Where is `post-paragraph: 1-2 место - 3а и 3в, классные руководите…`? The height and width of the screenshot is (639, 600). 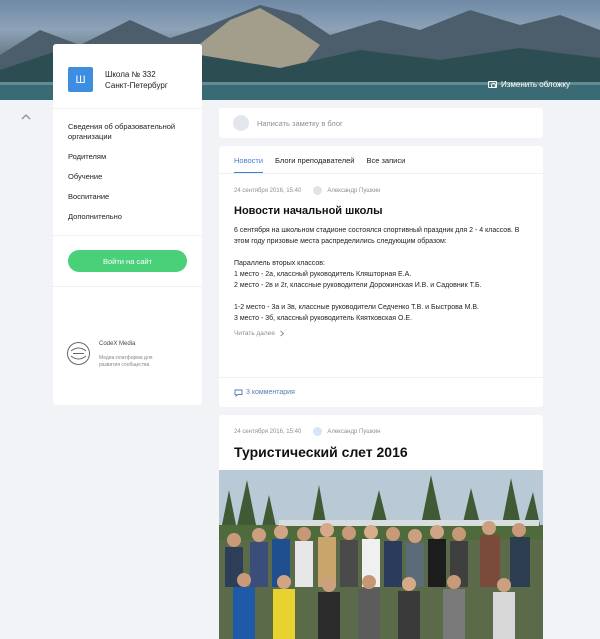 post-paragraph: 1-2 место - 3а и 3в, классные руководите… is located at coordinates (357, 307).